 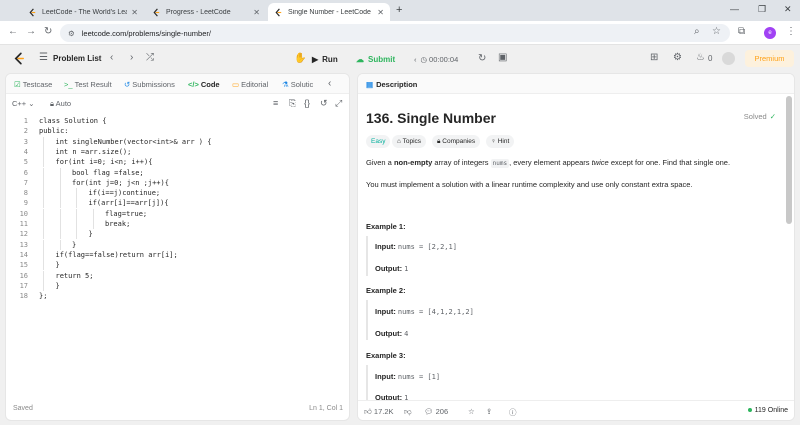 What do you see at coordinates (513, 412) in the screenshot?
I see `help-icon: ⓘ` at bounding box center [513, 412].